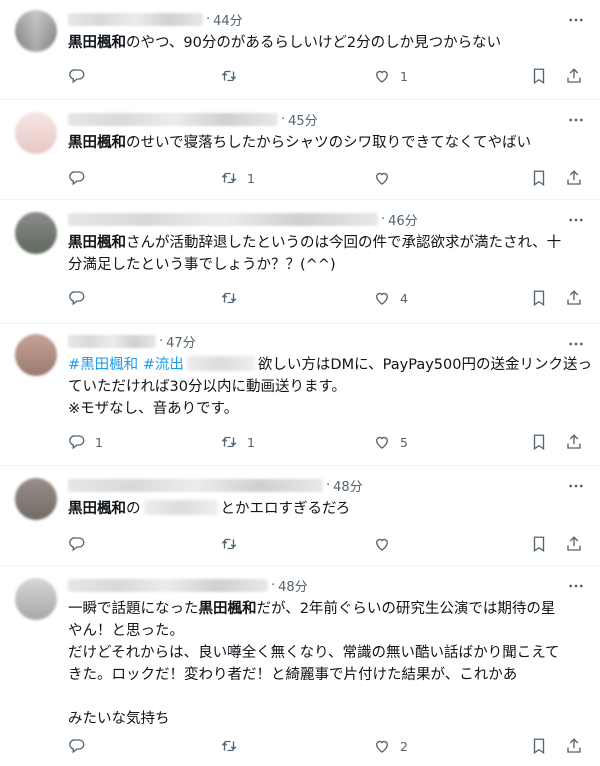  What do you see at coordinates (119, 719) in the screenshot?
I see `text-segment: みたいな気持ち` at bounding box center [119, 719].